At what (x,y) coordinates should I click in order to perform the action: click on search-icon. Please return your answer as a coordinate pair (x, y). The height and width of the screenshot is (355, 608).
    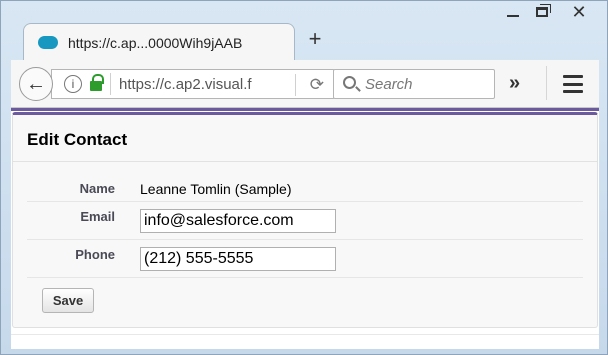
    Looking at the image, I should click on (349, 82).